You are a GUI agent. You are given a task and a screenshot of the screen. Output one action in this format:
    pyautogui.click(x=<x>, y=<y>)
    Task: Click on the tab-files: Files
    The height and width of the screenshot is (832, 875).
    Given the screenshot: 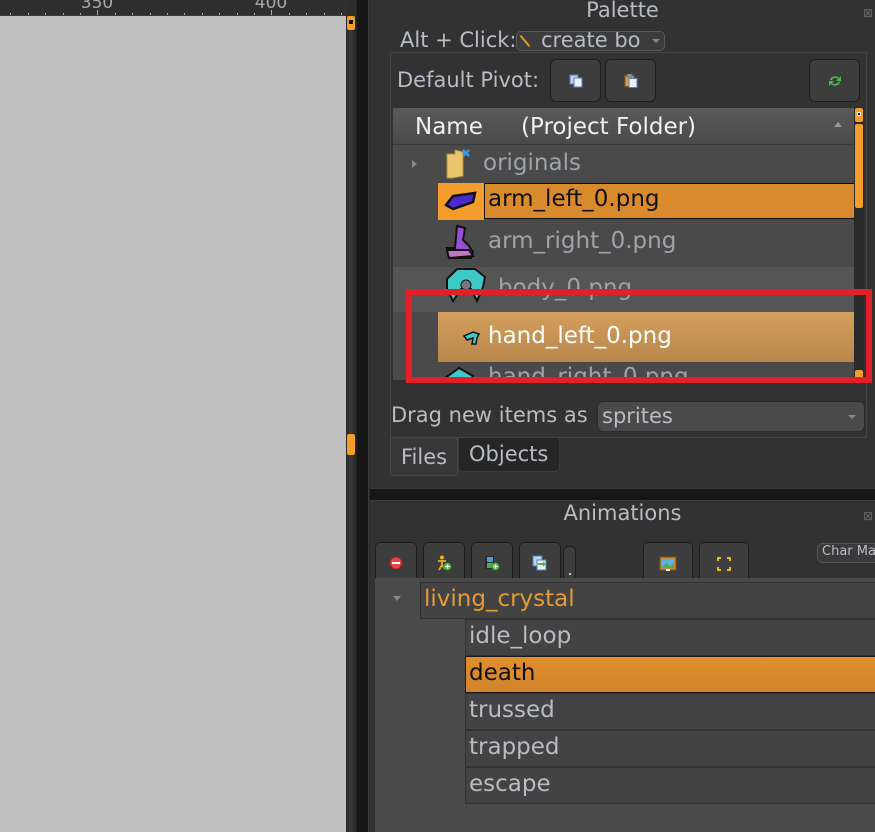 What is the action you would take?
    pyautogui.click(x=424, y=457)
    